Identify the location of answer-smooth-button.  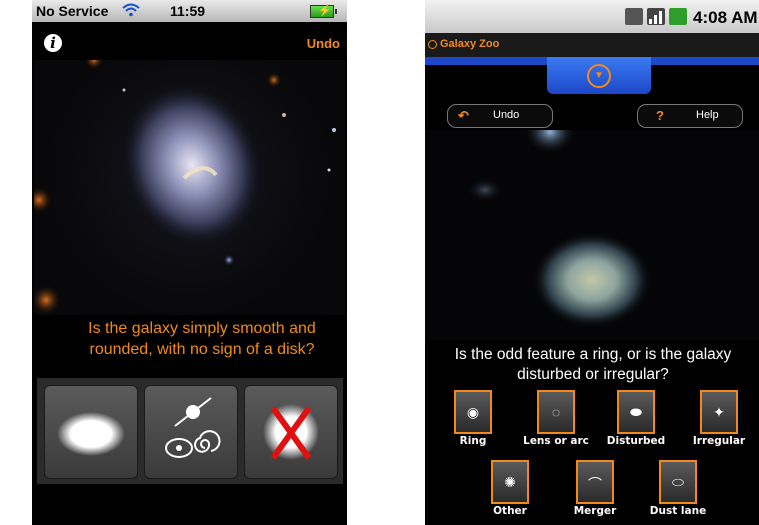
(91, 432).